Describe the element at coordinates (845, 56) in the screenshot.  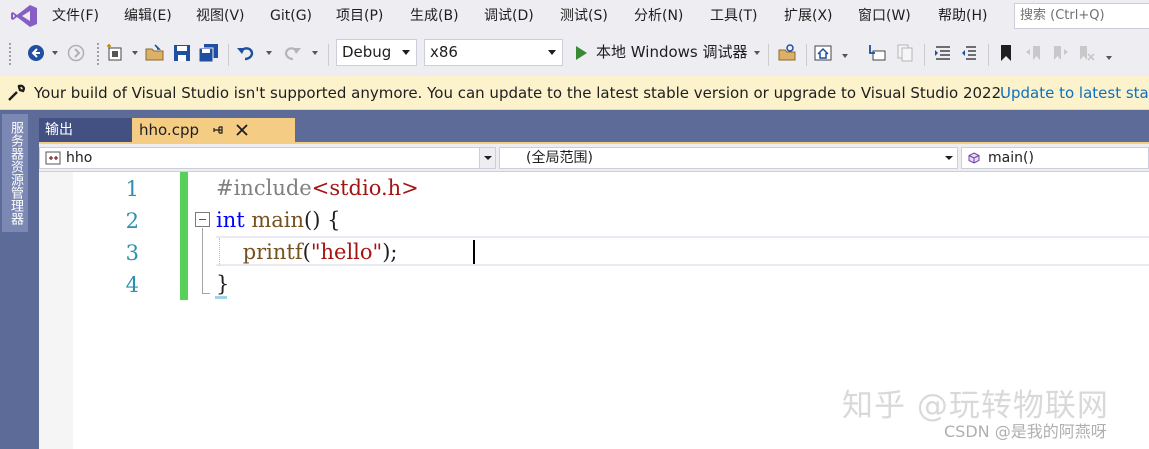
I see `home-dropdown-icon` at that location.